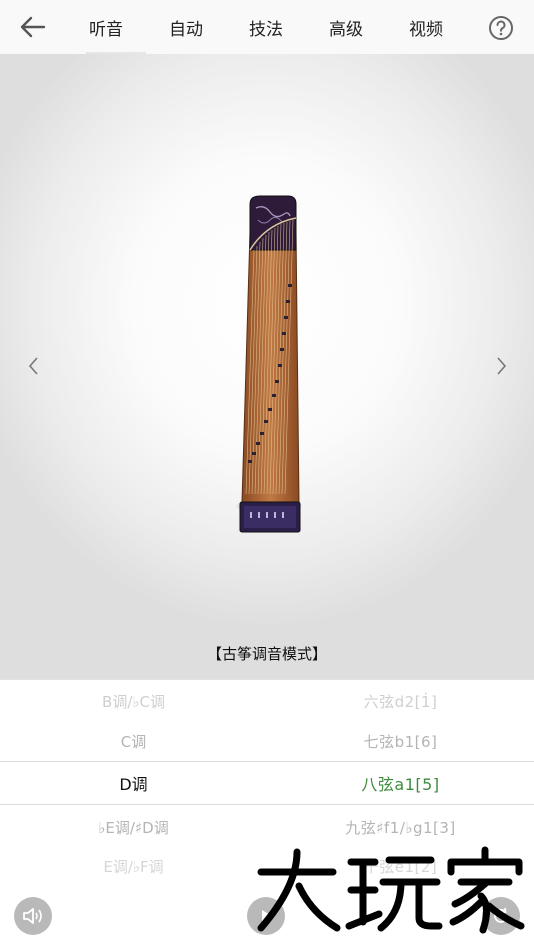 Image resolution: width=534 pixels, height=950 pixels. Describe the element at coordinates (133, 783) in the screenshot. I see `selected-key: D调` at that location.